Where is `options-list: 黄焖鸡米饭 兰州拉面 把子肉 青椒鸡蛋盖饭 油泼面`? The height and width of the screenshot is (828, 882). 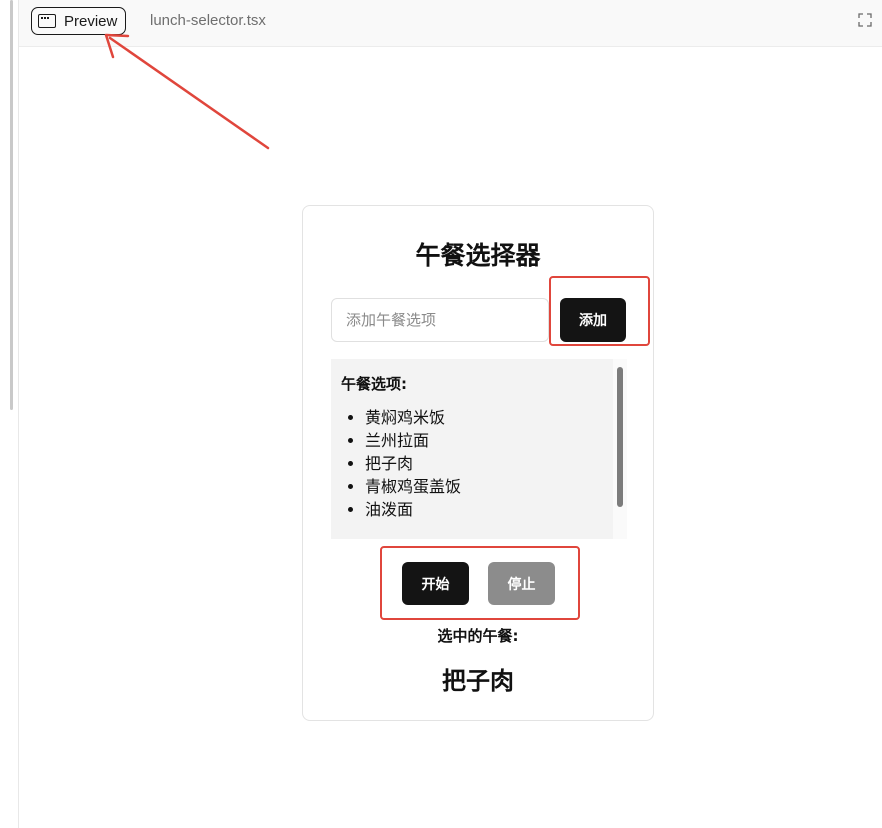 options-list: 黄焖鸡米饭 兰州拉面 把子肉 青椒鸡蛋盖饭 油泼面 is located at coordinates (484, 463).